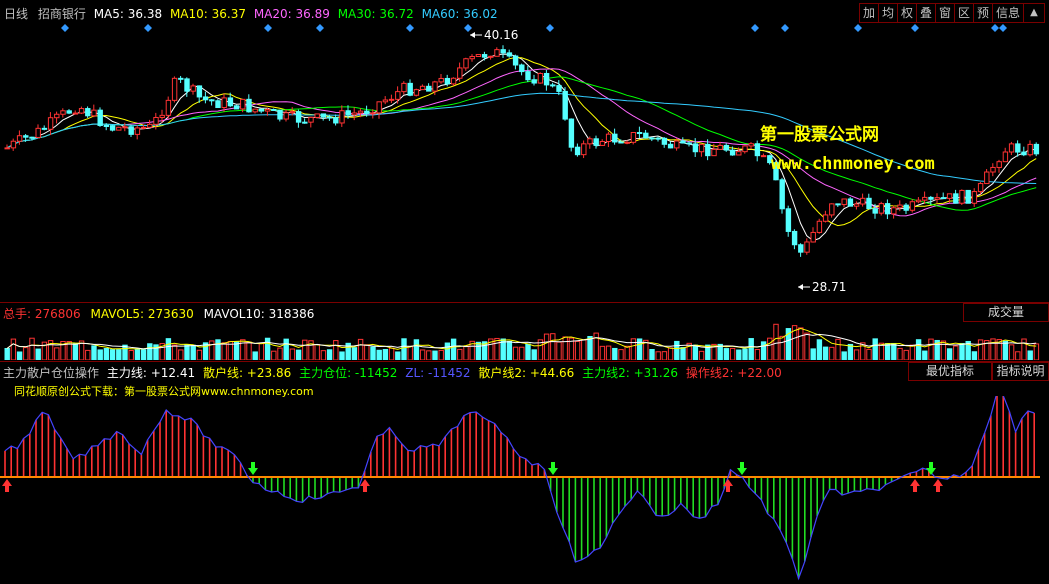 Image resolution: width=1049 pixels, height=584 pixels. I want to click on watermark-url: www.chnmoney.com, so click(853, 164).